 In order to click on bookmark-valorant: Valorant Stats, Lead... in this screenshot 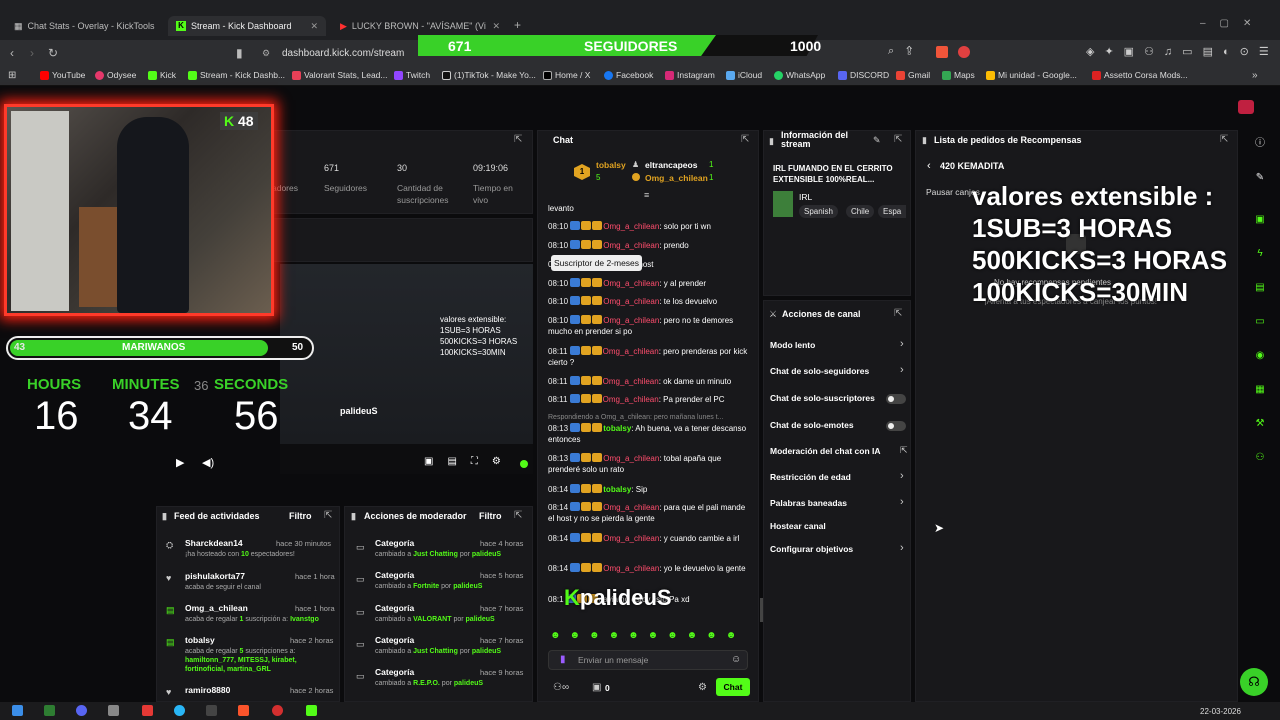, I will do `click(339, 75)`.